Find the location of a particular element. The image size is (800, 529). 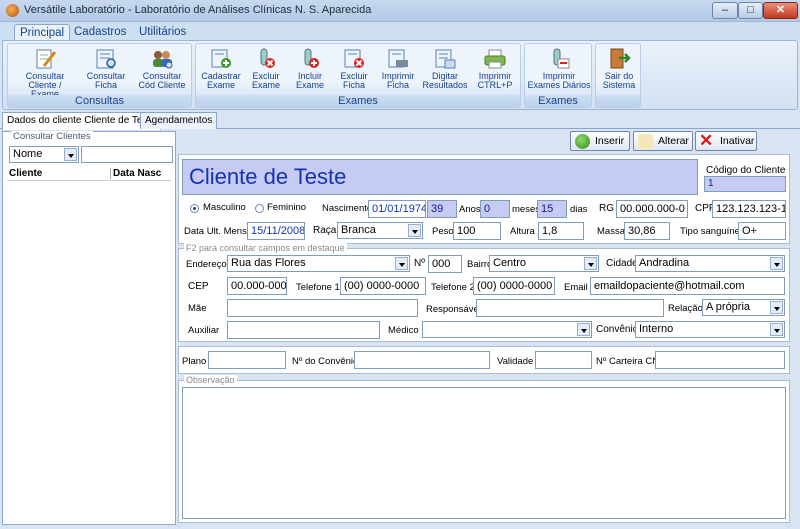

age-months-field: 0 is located at coordinates (495, 209).